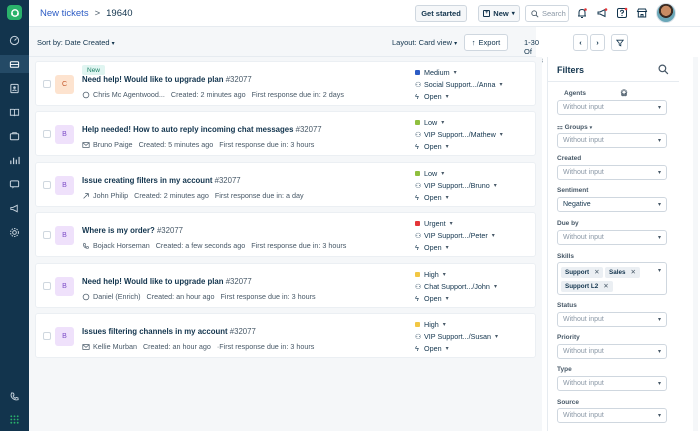 The width and height of the screenshot is (700, 431). Describe the element at coordinates (147, 180) in the screenshot. I see `ticket-subject: Issue creating filters in my account` at that location.